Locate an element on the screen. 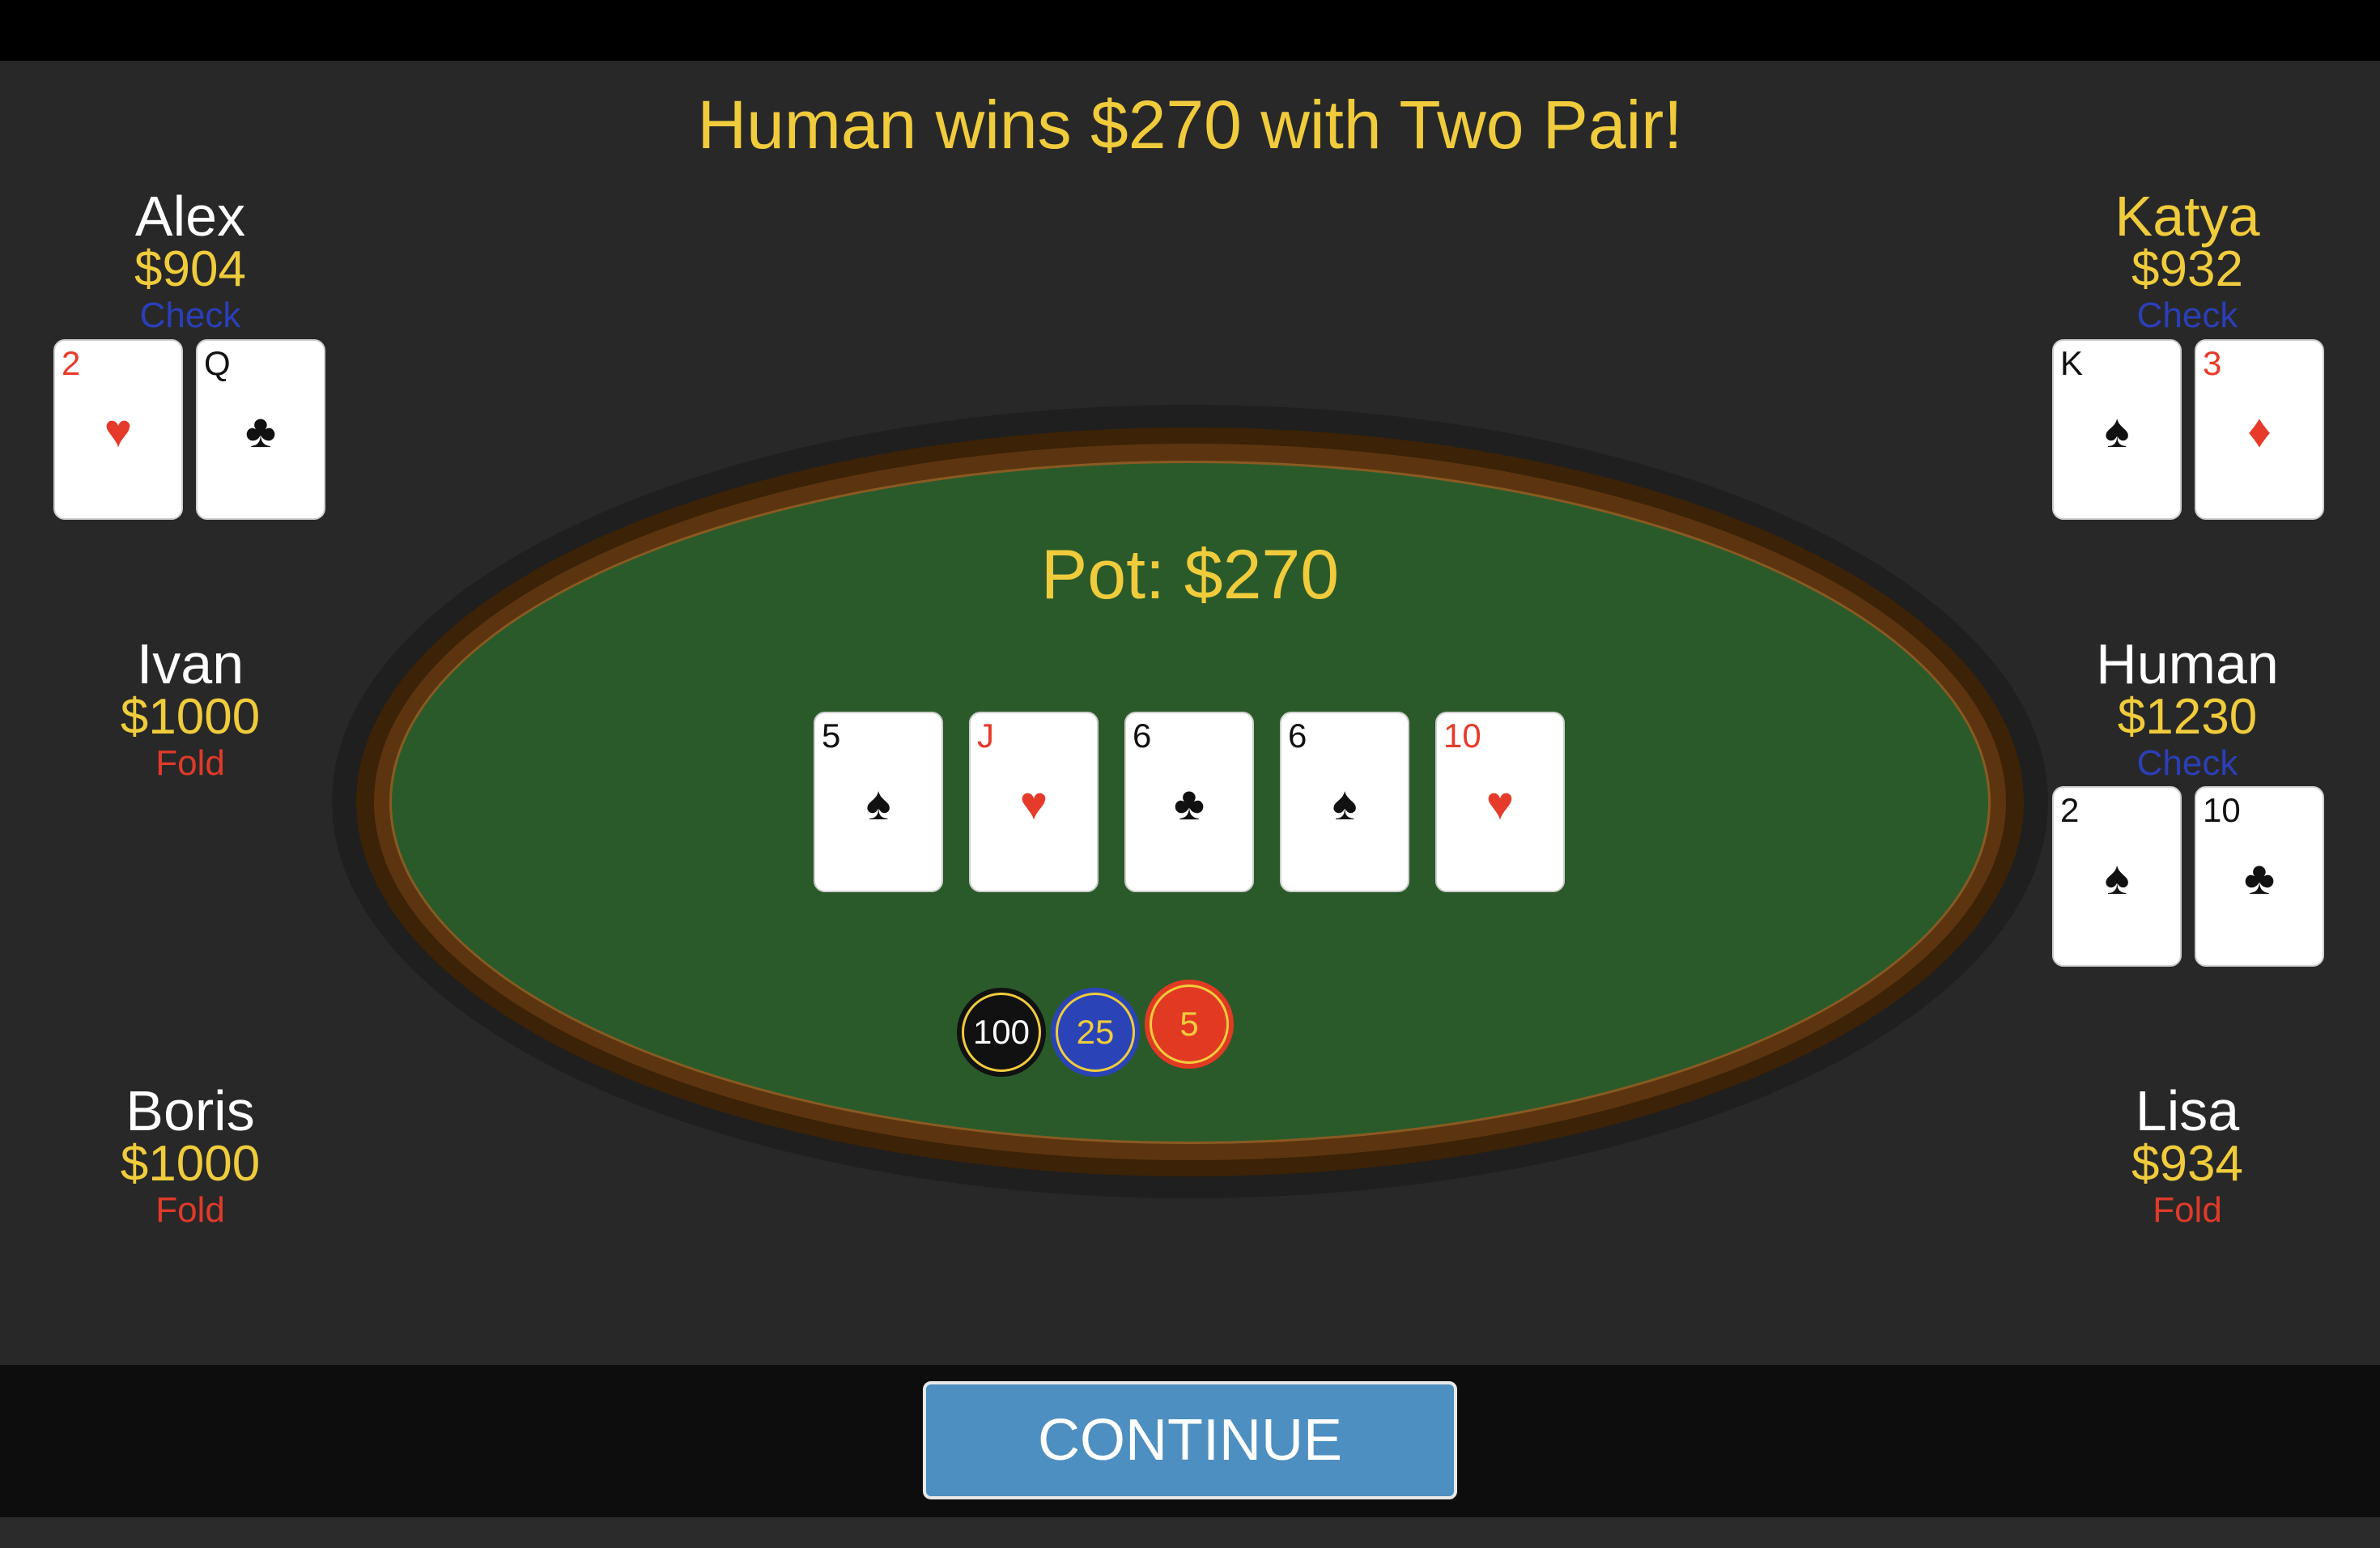 The width and height of the screenshot is (2380, 1548). bottom-strip is located at coordinates (1190, 1532).